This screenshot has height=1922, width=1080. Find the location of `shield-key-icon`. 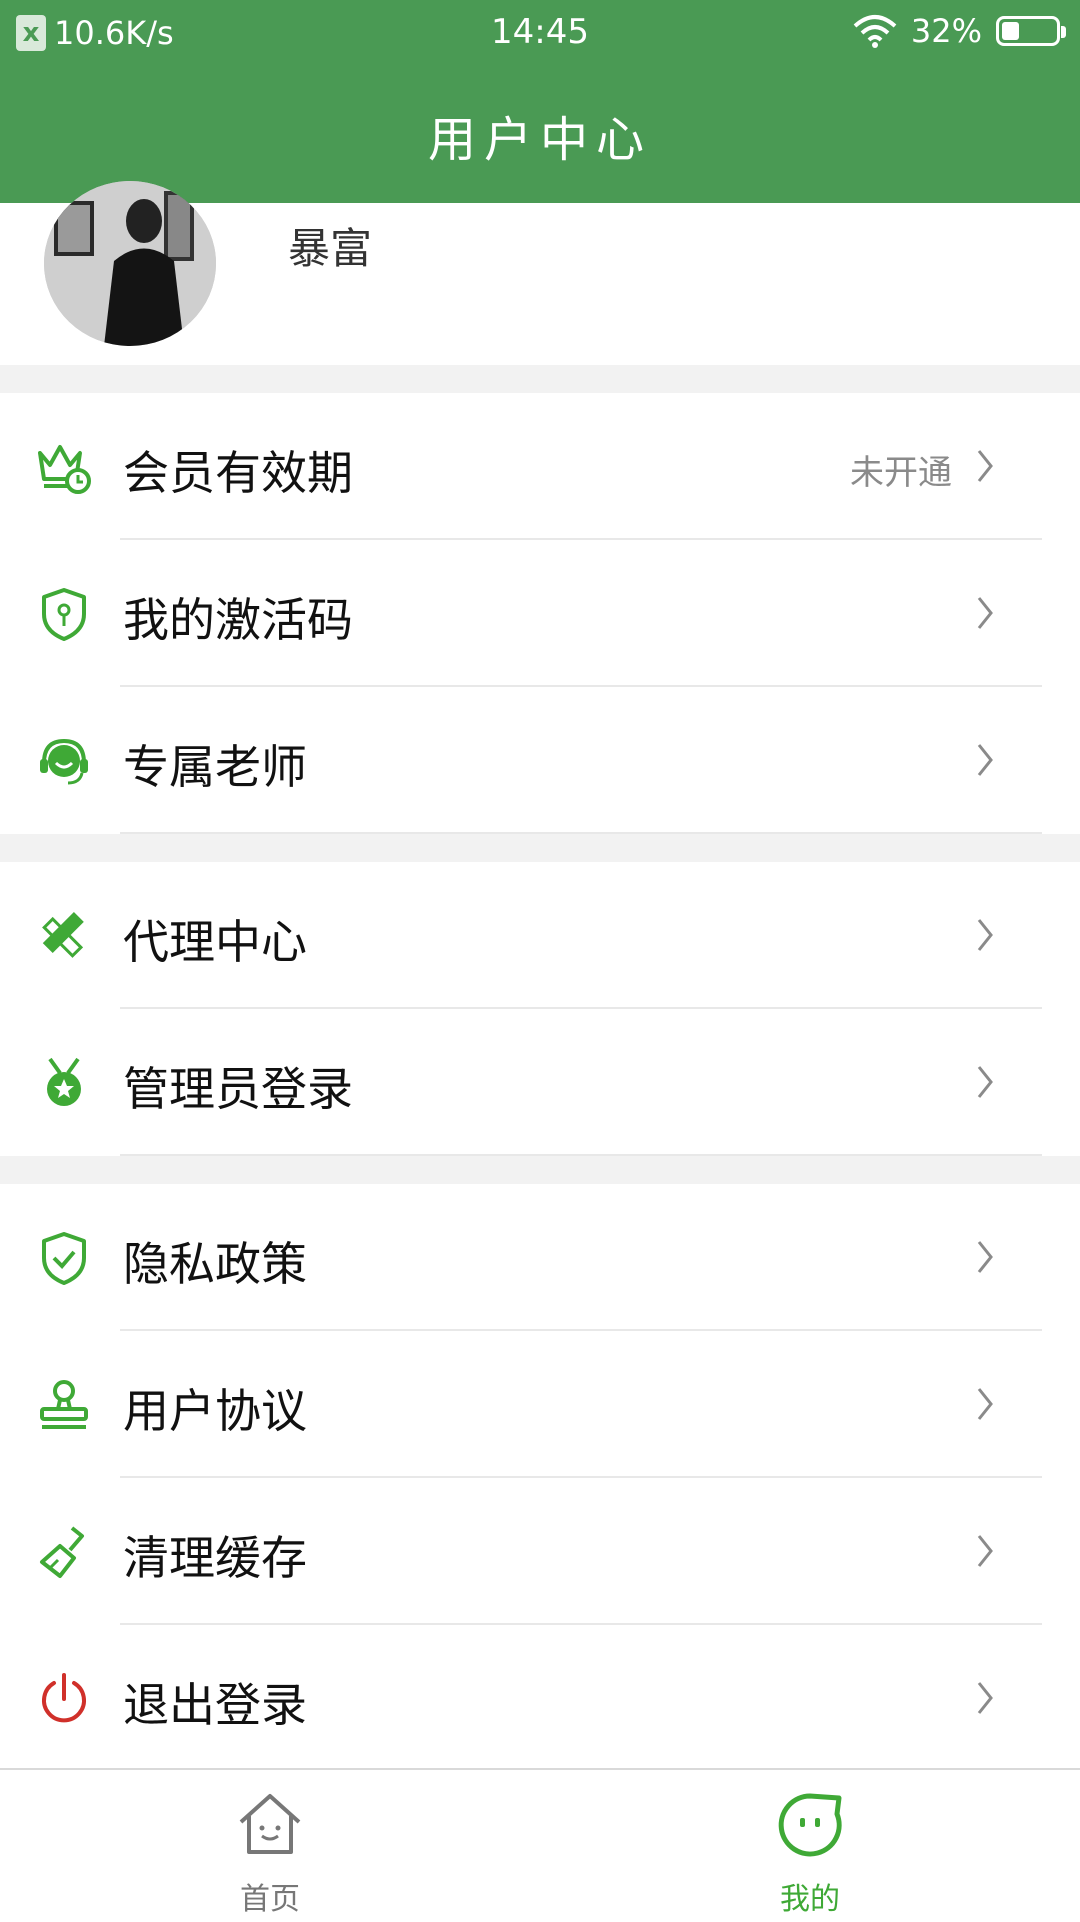

shield-key-icon is located at coordinates (64, 614).